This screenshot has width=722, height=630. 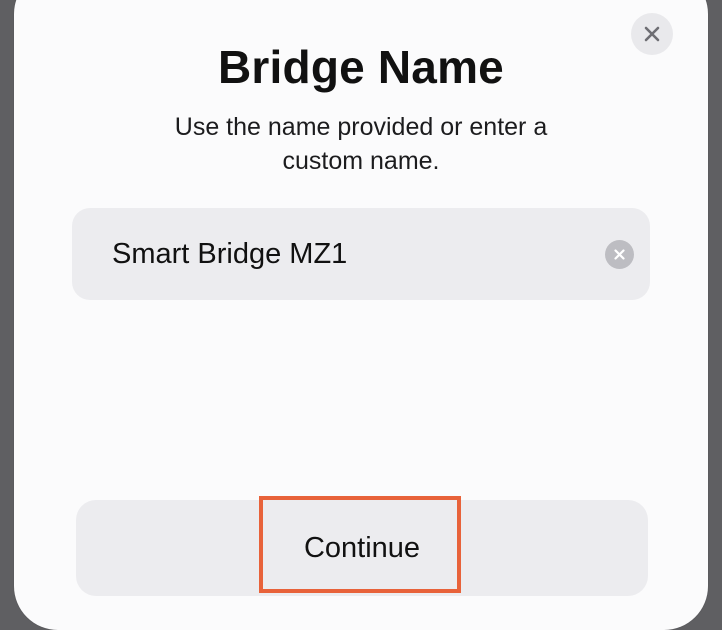 I want to click on bridge-name-input, so click(x=347, y=254).